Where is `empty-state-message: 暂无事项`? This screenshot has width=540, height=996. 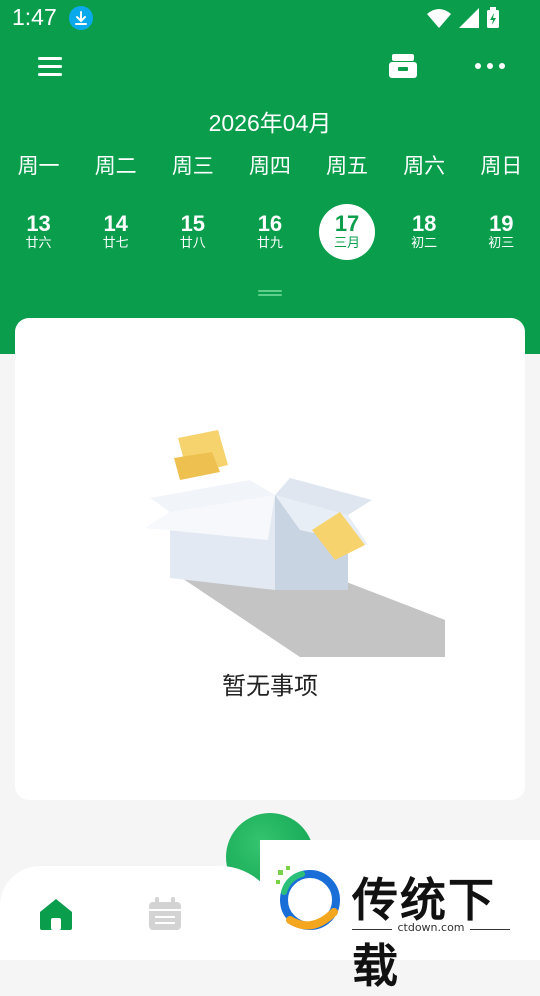 empty-state-message: 暂无事项 is located at coordinates (270, 686).